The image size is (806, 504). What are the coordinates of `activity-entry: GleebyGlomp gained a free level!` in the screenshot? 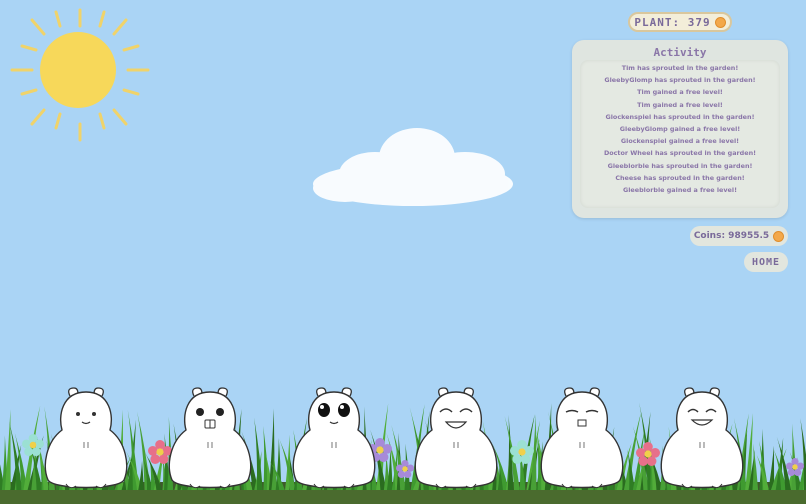 It's located at (680, 128).